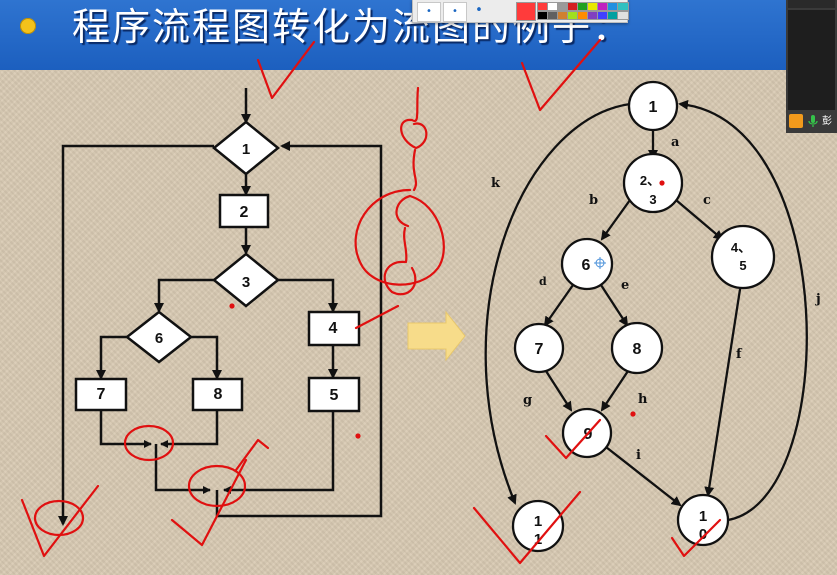 The width and height of the screenshot is (837, 575). I want to click on edge-label-c: c, so click(707, 200).